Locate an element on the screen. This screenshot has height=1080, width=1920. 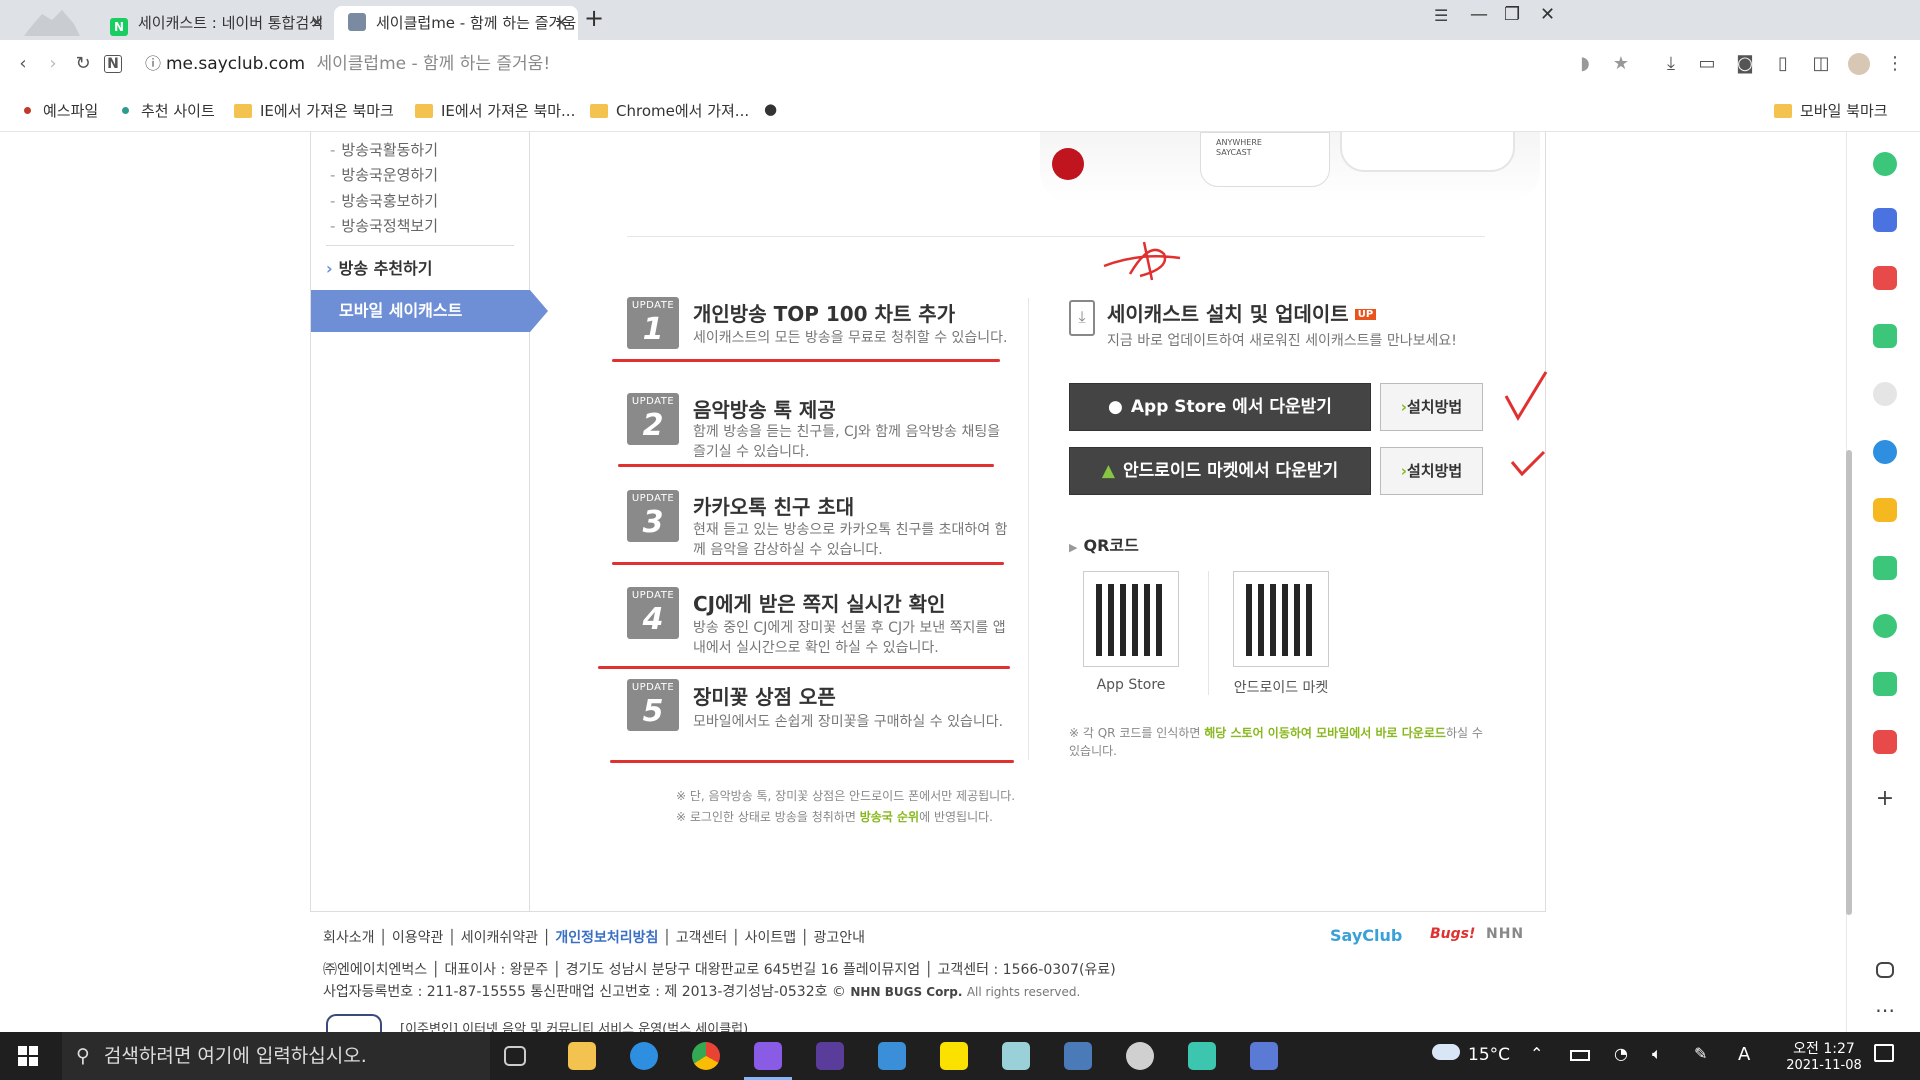
side-green-circle-icon is located at coordinates (1885, 164).